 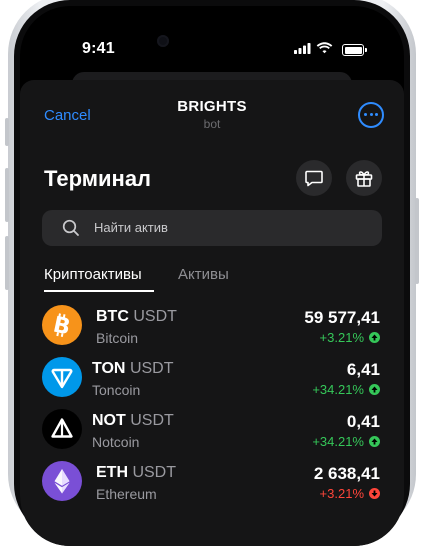 What do you see at coordinates (212, 484) in the screenshot?
I see `list-item: ETH USDT Ethereum 2 638,41 +3.21%` at bounding box center [212, 484].